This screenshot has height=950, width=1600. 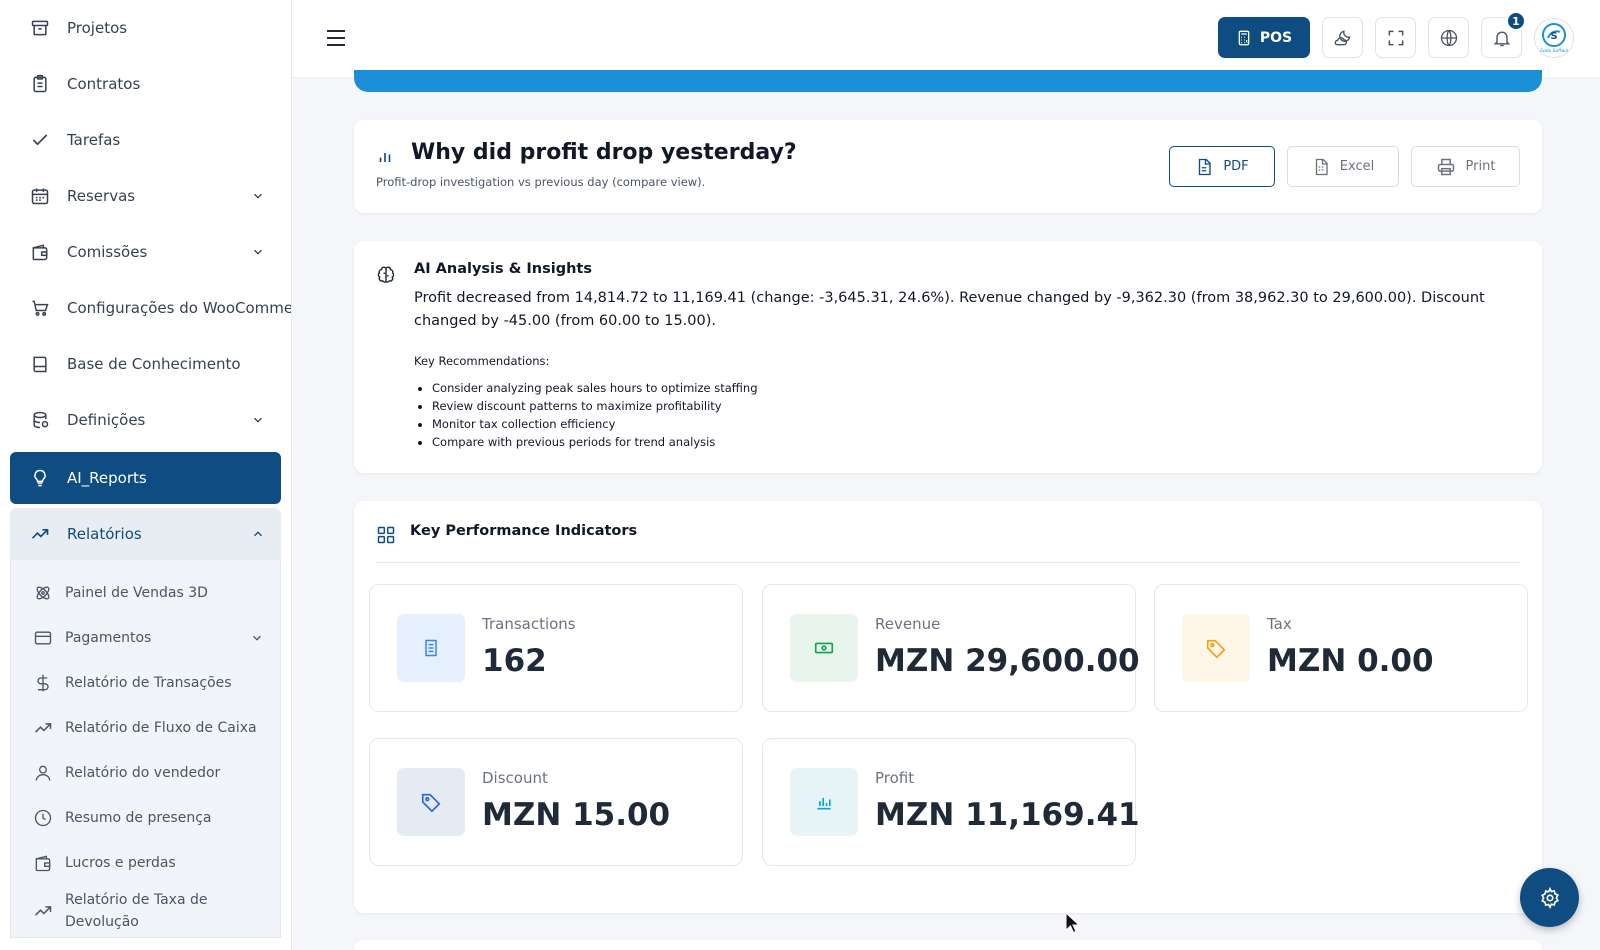 I want to click on sidebar-item-base-conhecimento: Base de Conhecimento, so click(x=145, y=364).